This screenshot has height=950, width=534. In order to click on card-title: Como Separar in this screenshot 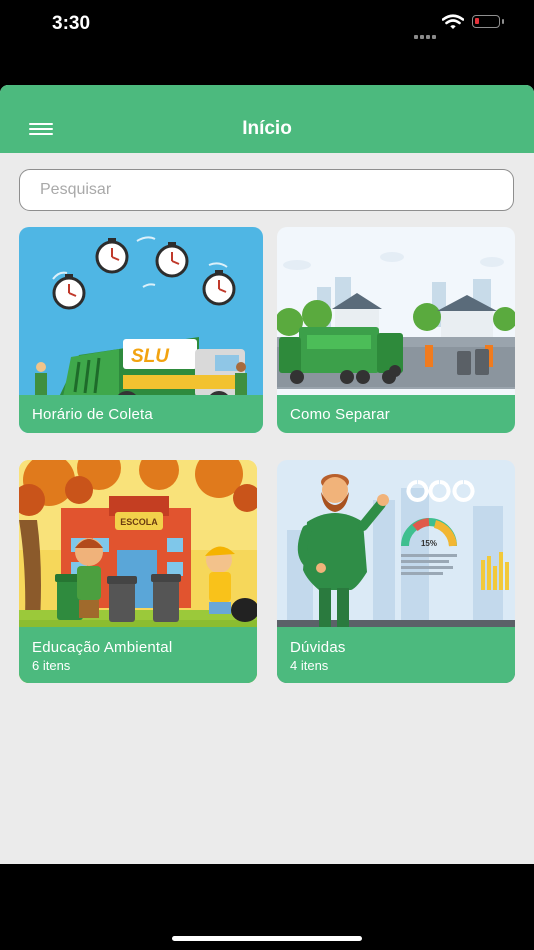, I will do `click(340, 414)`.